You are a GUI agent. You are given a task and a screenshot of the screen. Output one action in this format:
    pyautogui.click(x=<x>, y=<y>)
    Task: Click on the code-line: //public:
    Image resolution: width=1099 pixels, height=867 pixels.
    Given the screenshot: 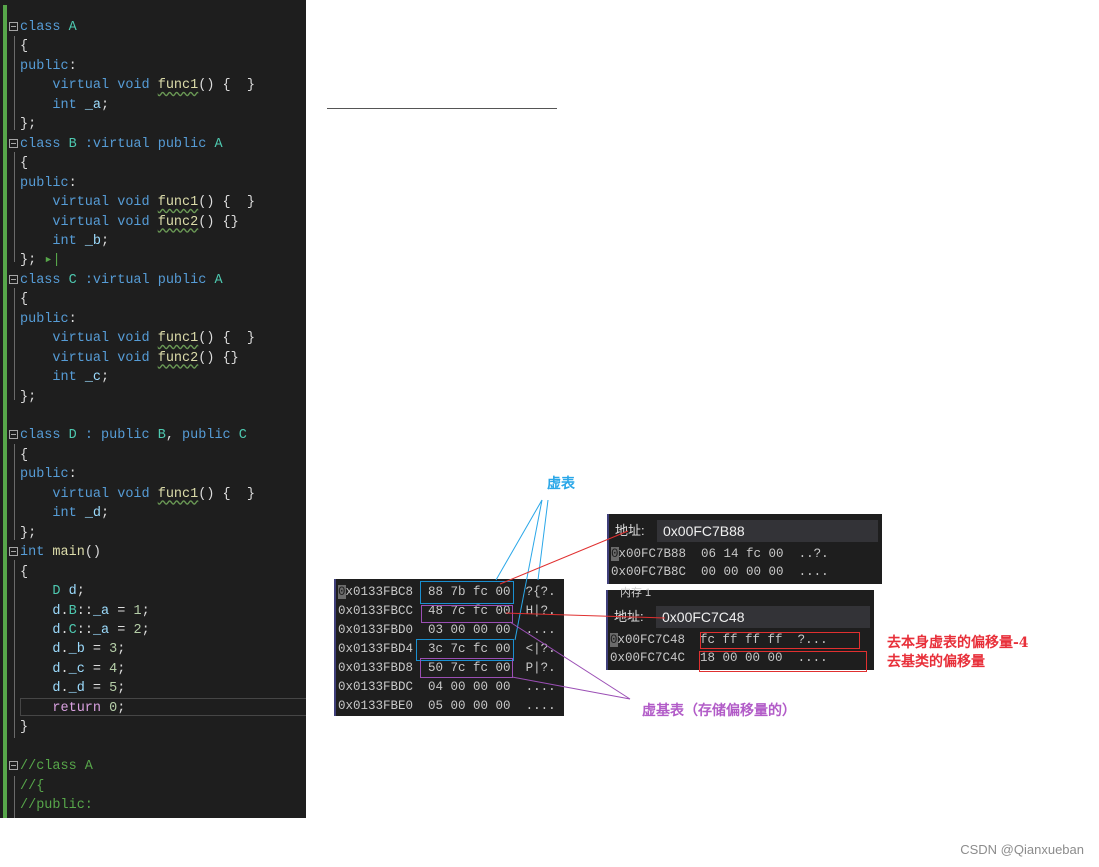 What is the action you would take?
    pyautogui.click(x=51, y=805)
    